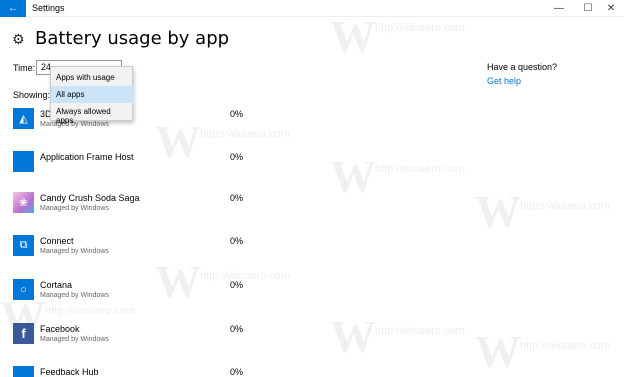 This screenshot has width=624, height=377. I want to click on list-item: Feedback Hub 0%, so click(133, 371).